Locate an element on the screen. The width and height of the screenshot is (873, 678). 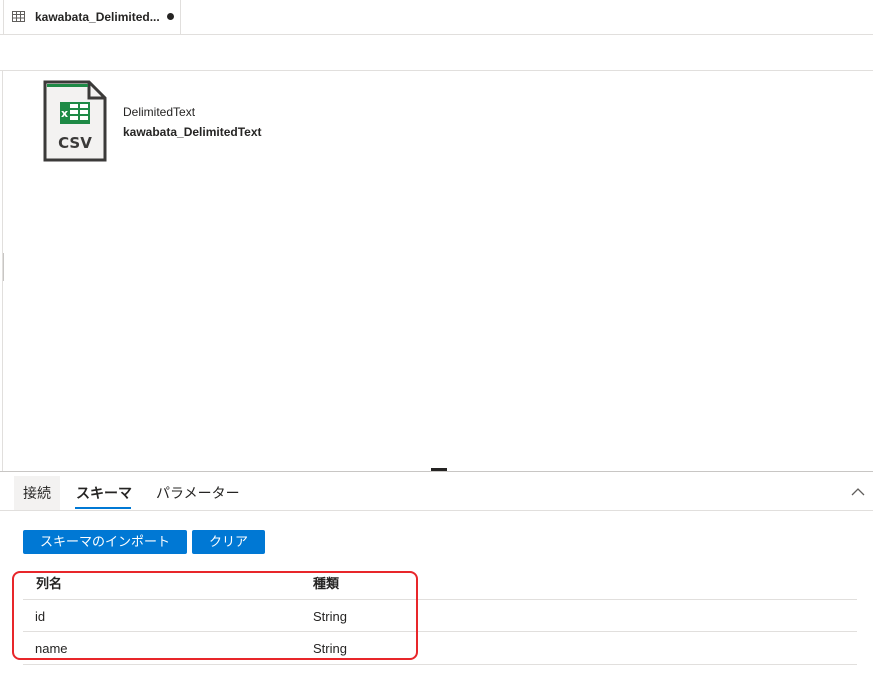
dataset-type: DelimitedText is located at coordinates (159, 112).